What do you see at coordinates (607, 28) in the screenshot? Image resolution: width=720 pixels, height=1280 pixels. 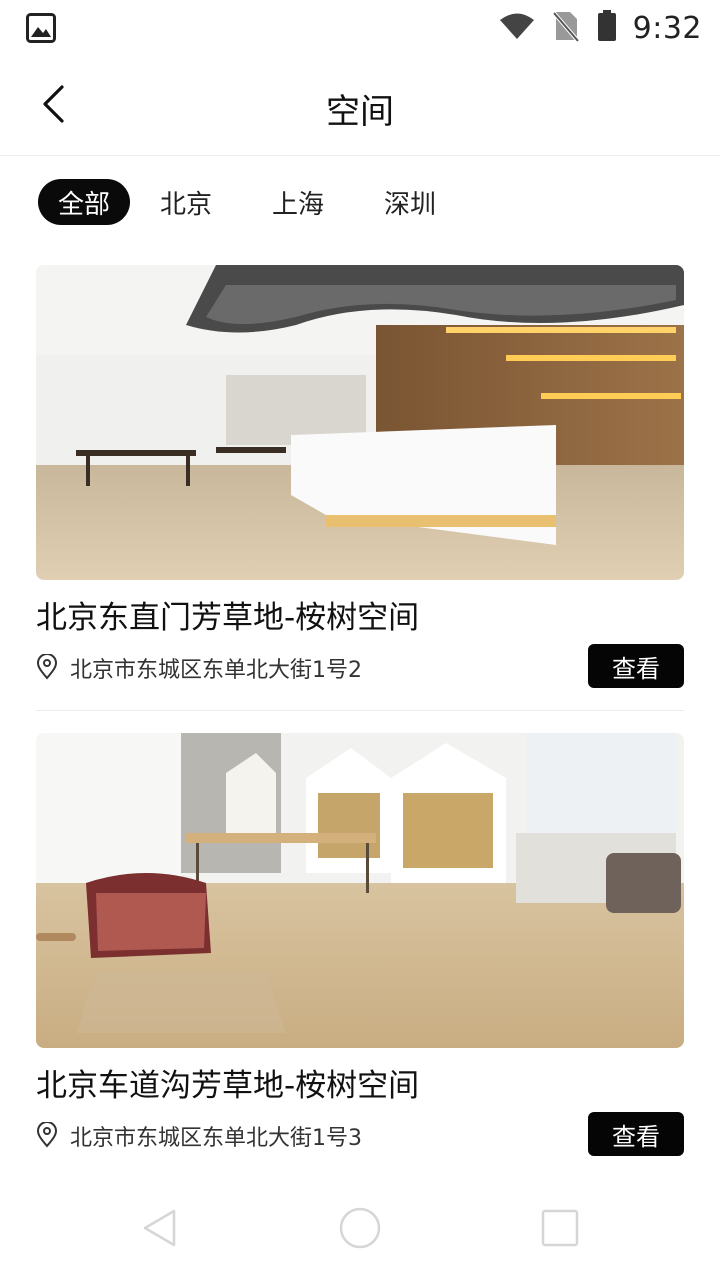 I see `battery-icon` at bounding box center [607, 28].